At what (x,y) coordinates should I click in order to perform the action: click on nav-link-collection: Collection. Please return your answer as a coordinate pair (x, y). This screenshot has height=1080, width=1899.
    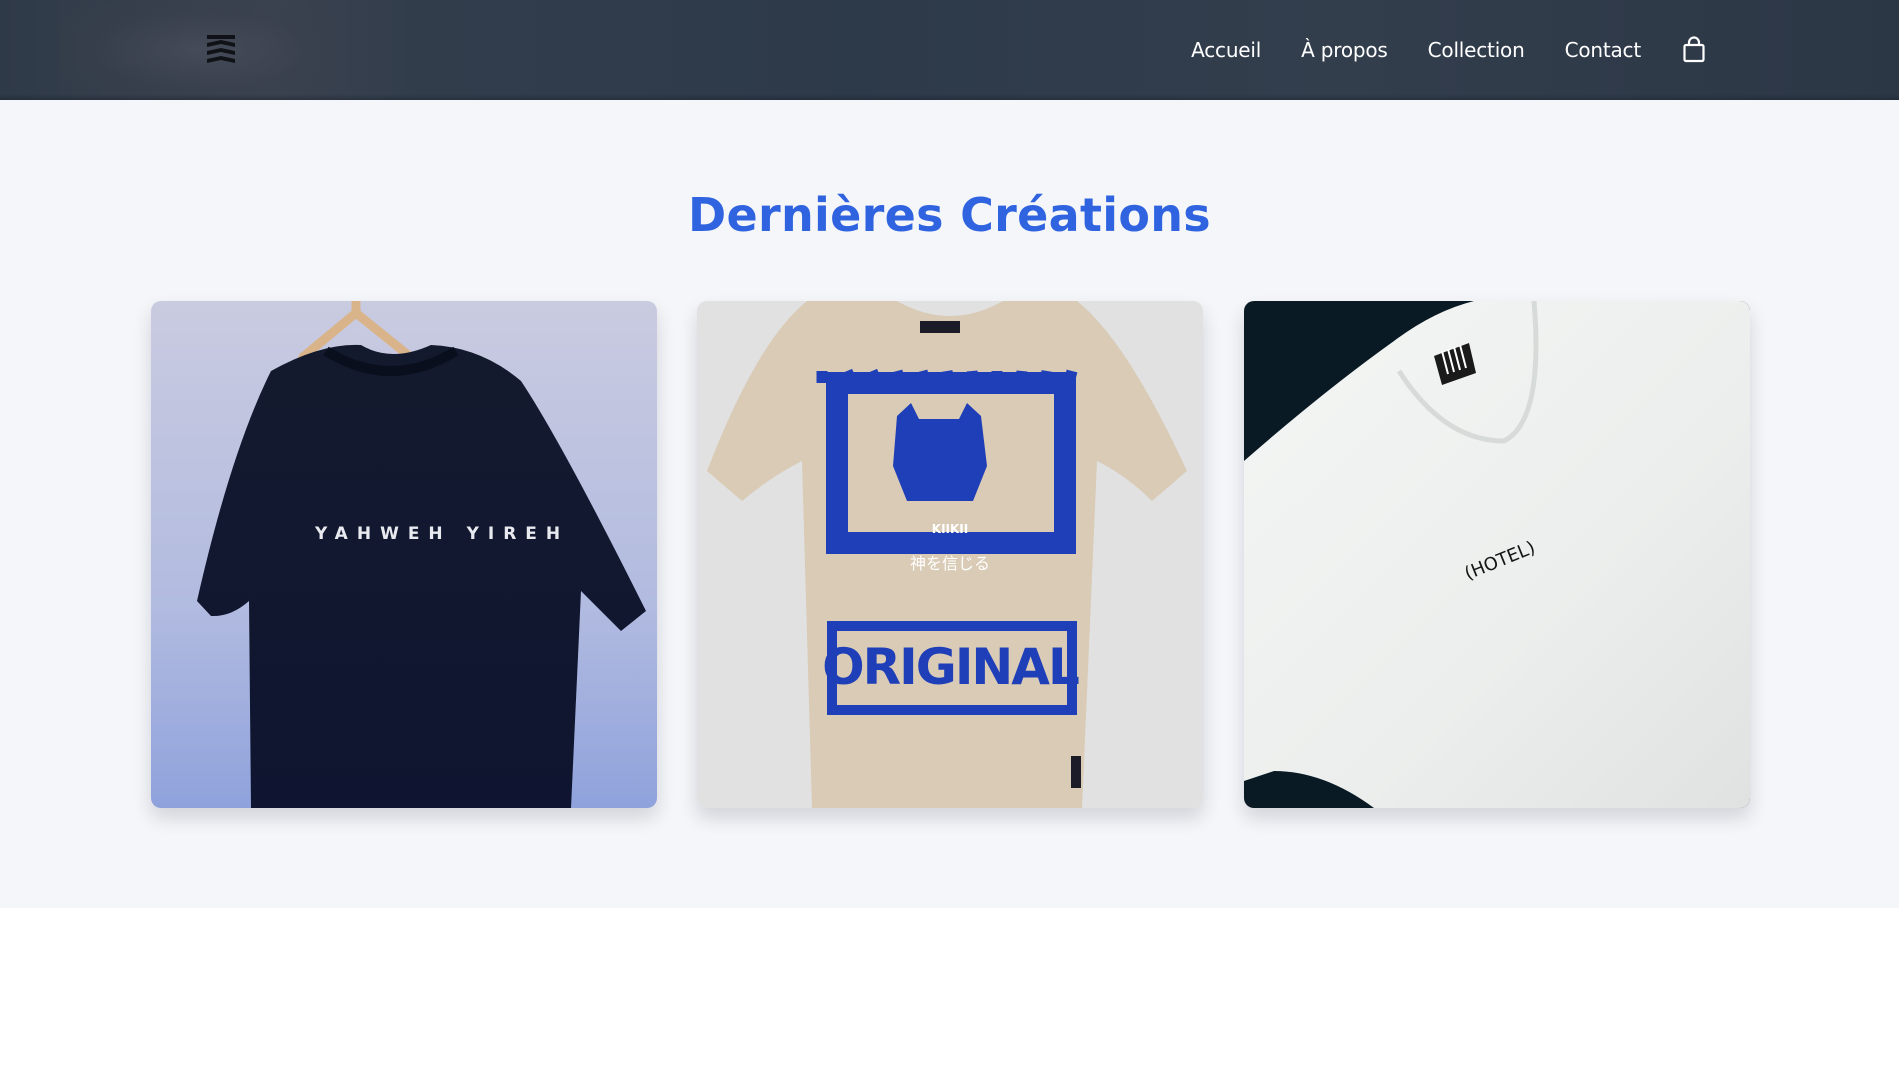
    Looking at the image, I should click on (1476, 50).